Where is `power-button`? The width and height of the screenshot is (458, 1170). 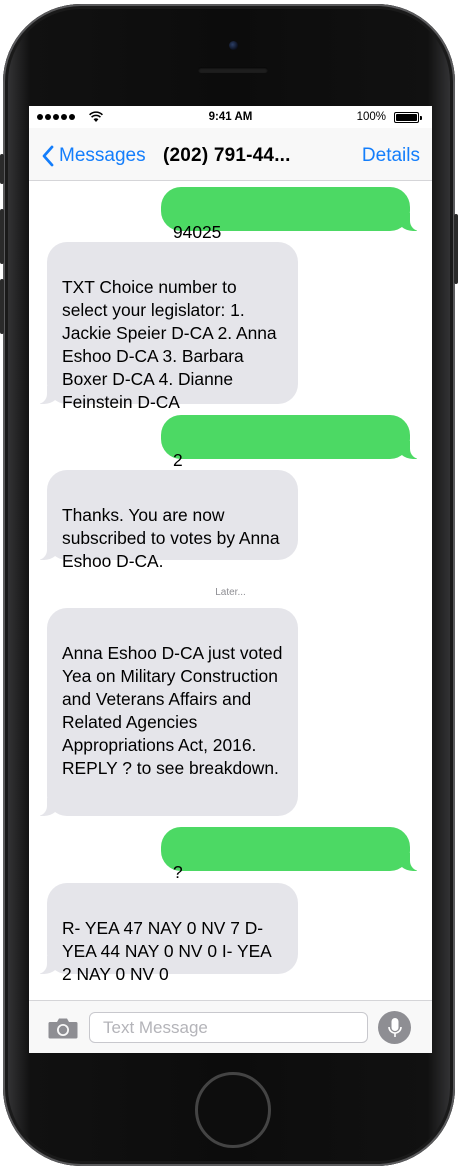
power-button is located at coordinates (456, 249).